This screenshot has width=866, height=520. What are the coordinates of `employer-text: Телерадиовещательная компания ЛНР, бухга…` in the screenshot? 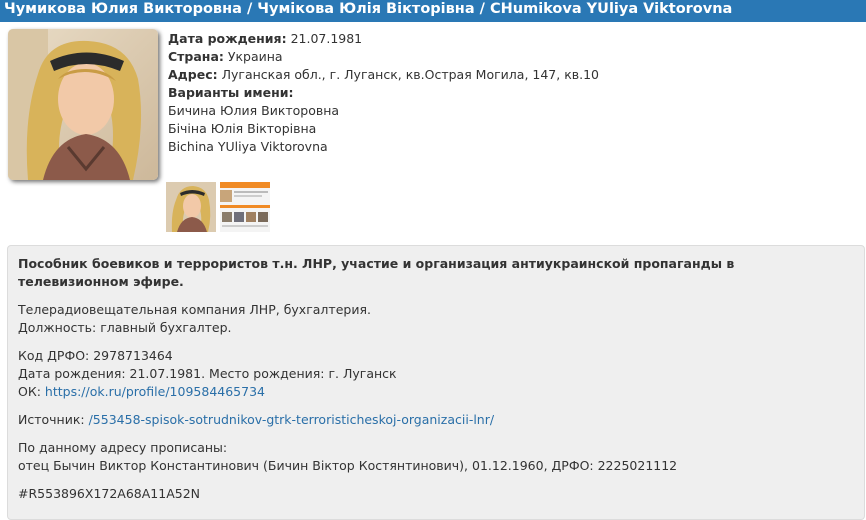 It's located at (194, 309).